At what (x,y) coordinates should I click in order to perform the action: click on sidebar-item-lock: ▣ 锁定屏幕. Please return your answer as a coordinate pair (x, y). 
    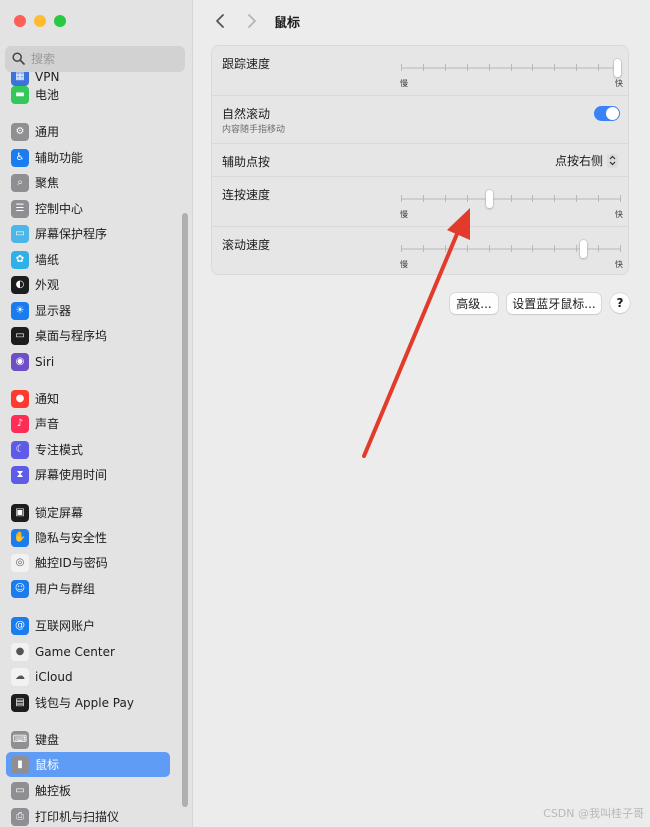
    Looking at the image, I should click on (88, 512).